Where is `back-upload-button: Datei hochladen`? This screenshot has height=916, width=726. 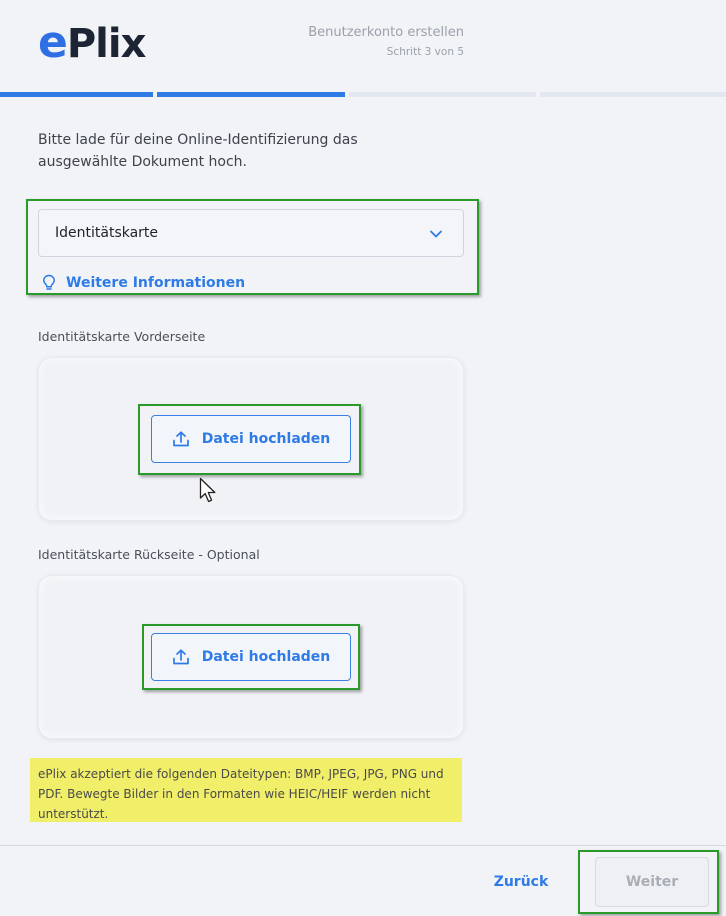 back-upload-button: Datei hochladen is located at coordinates (251, 657).